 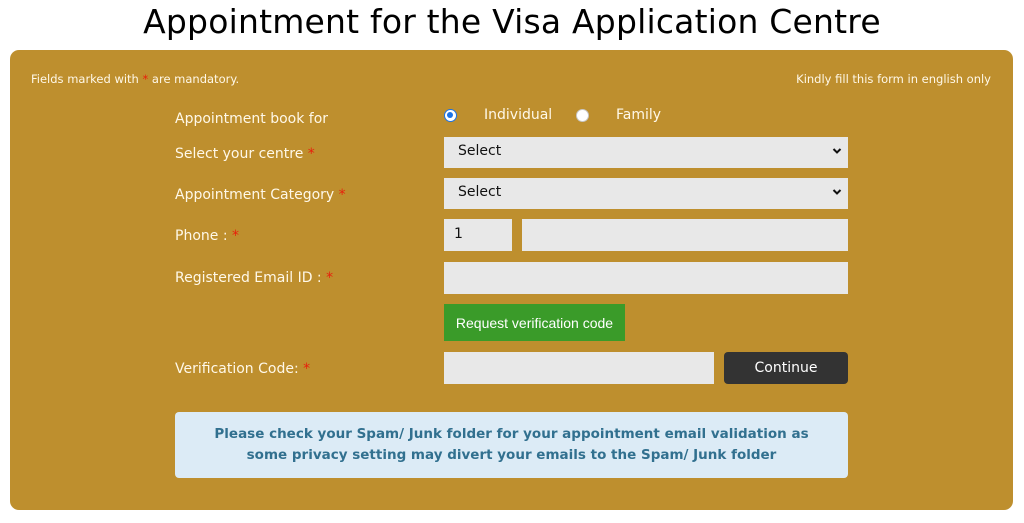 What do you see at coordinates (237, 369) in the screenshot?
I see `verification-label-text: Verification Code:` at bounding box center [237, 369].